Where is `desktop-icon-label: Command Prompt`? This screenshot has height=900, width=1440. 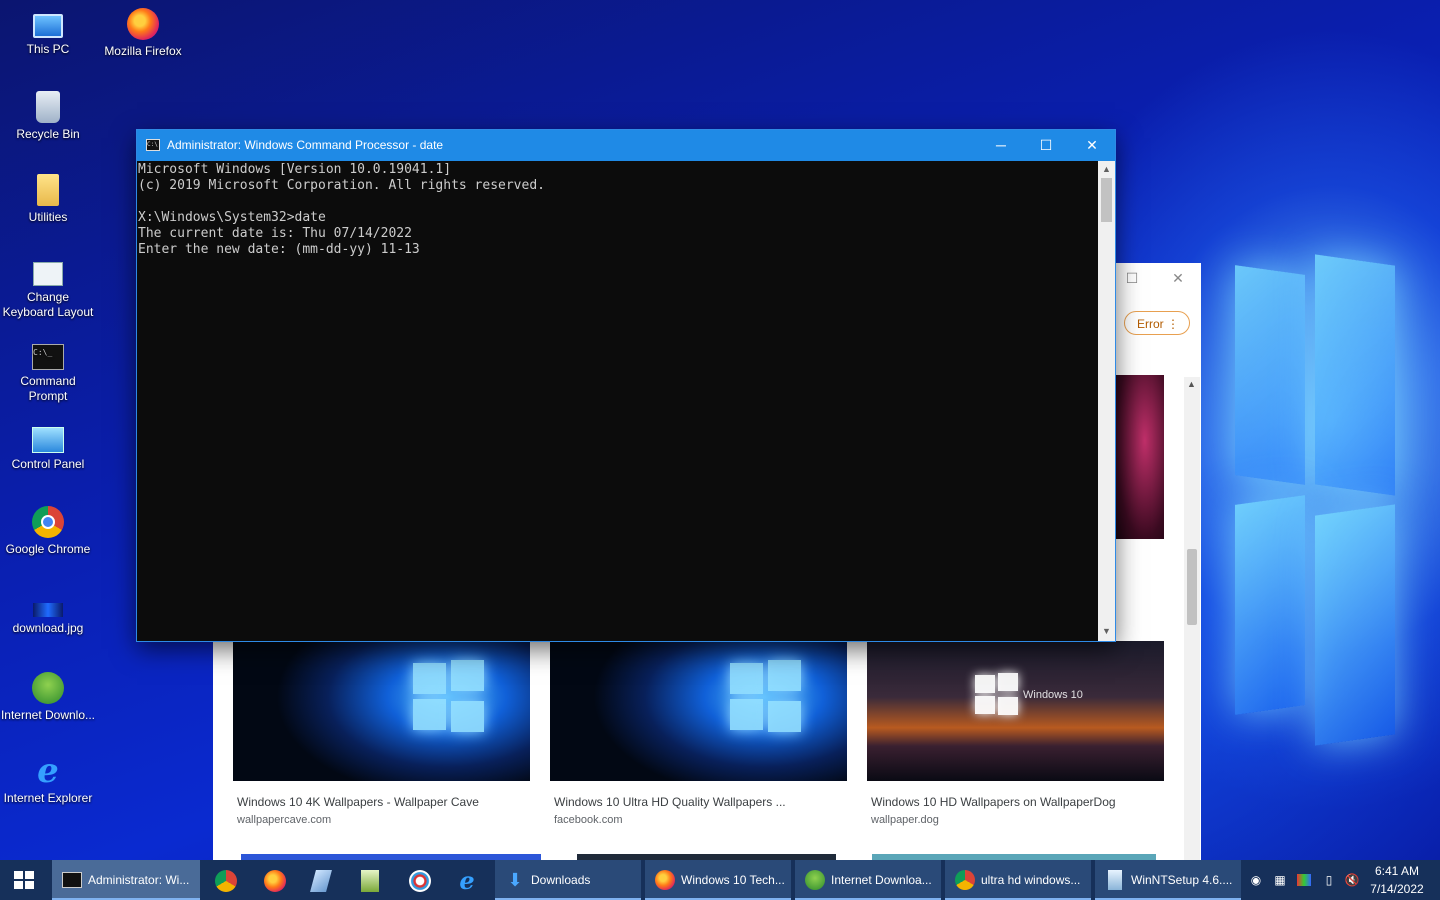
desktop-icon-label: Command Prompt is located at coordinates (48, 388).